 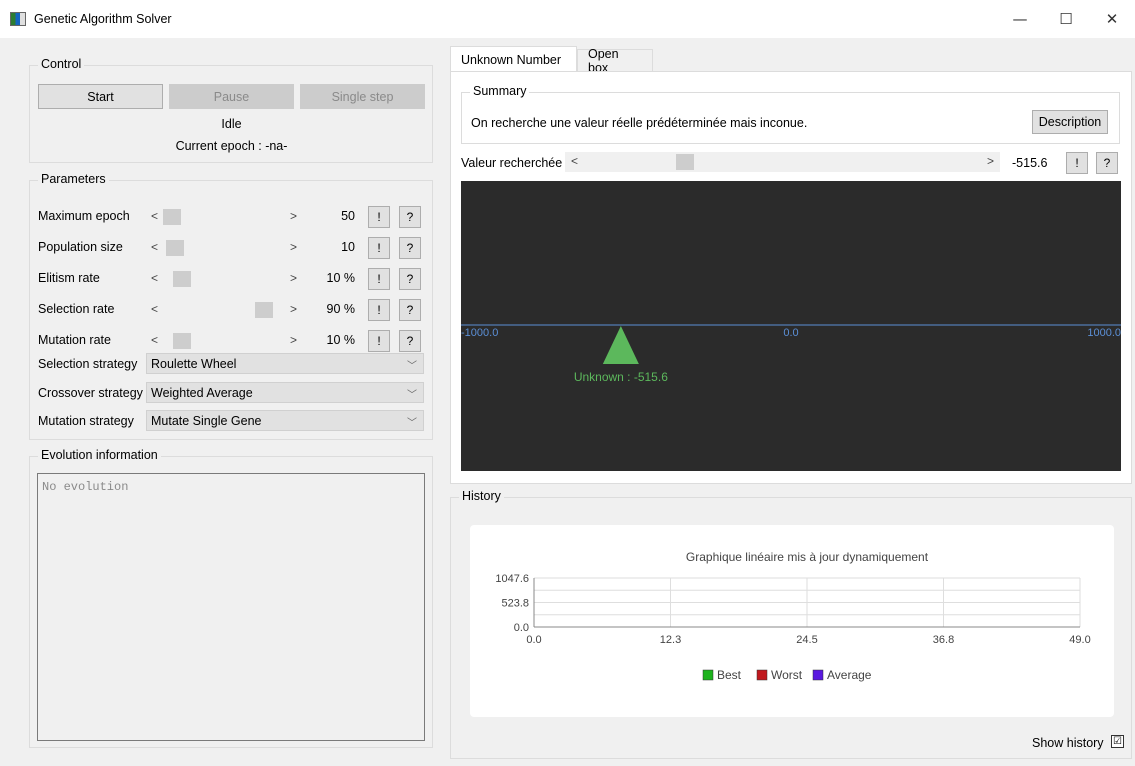 I want to click on population-size-value: 10, so click(x=348, y=247).